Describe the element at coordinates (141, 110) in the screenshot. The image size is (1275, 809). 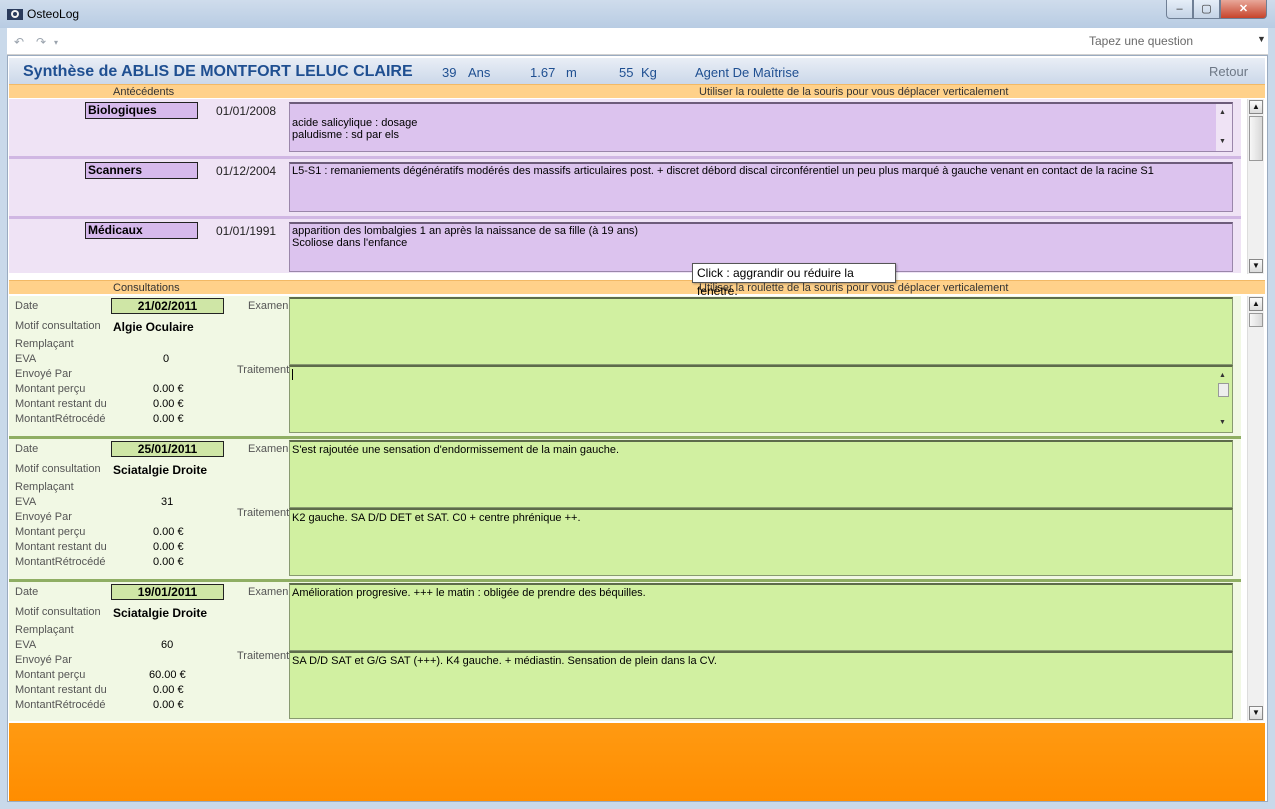
I see `antecedent-category: Biologiques` at that location.